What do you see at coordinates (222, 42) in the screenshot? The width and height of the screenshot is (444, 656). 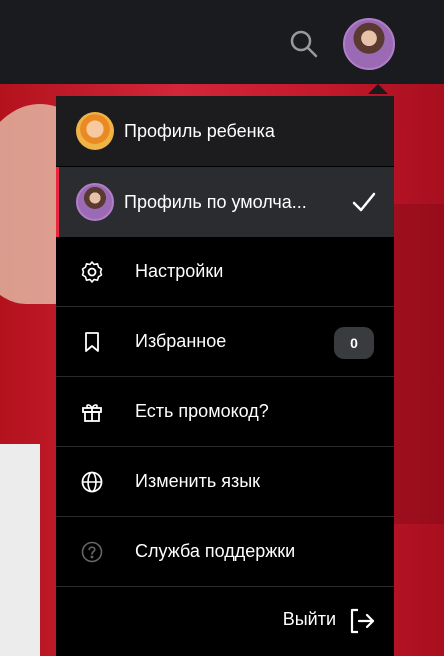 I see `top-header` at bounding box center [222, 42].